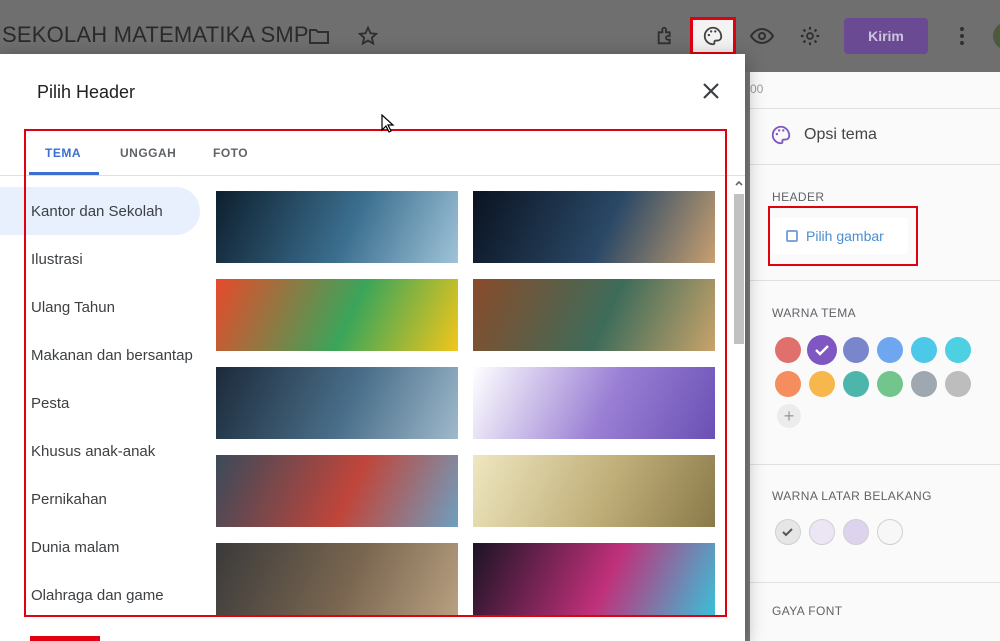 The width and height of the screenshot is (1000, 641). Describe the element at coordinates (840, 134) in the screenshot. I see `side-panel-title: Opsi tema` at that location.